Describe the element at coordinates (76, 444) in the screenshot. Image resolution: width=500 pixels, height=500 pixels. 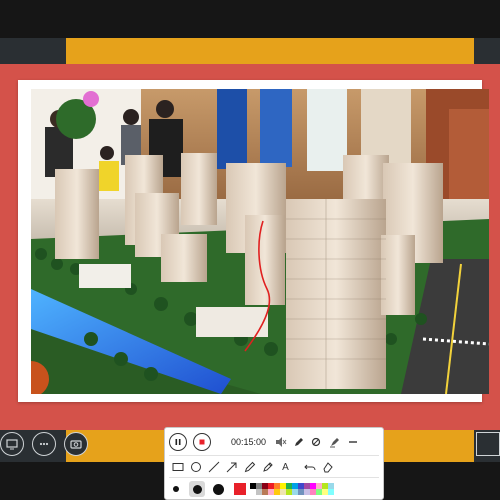
I see `camera-switch-icon` at that location.